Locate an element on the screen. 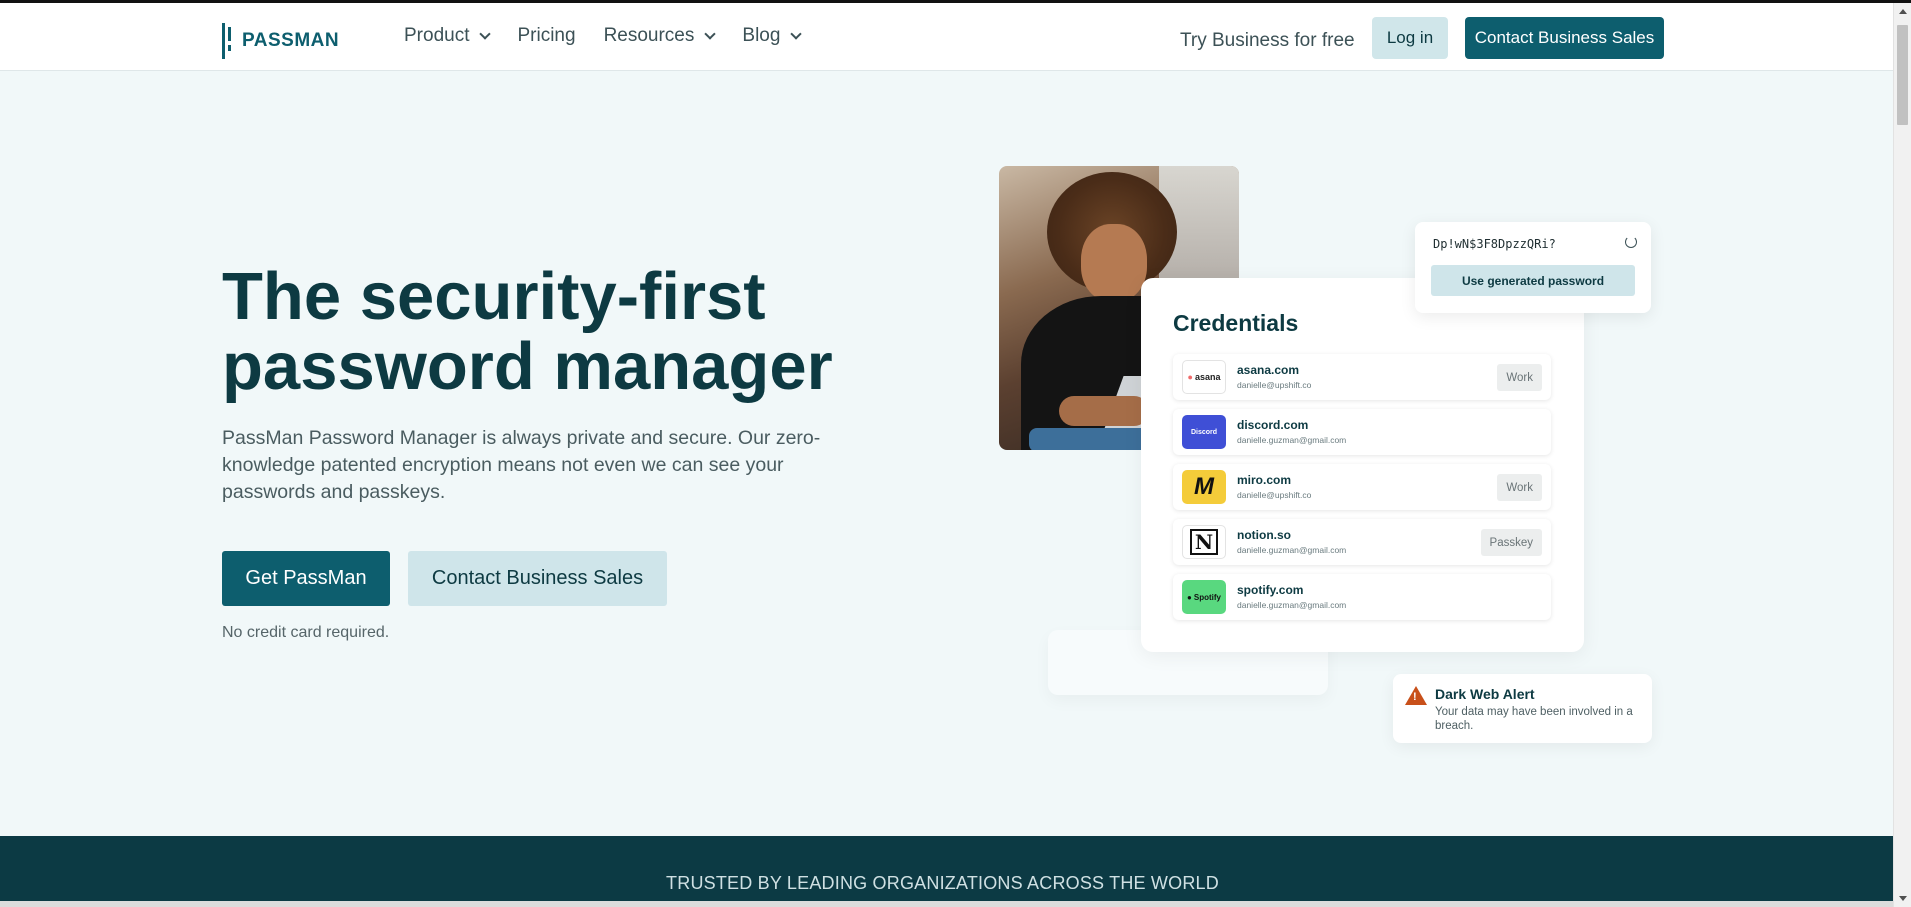  use-generated-password-button: Use generated password is located at coordinates (1533, 280).